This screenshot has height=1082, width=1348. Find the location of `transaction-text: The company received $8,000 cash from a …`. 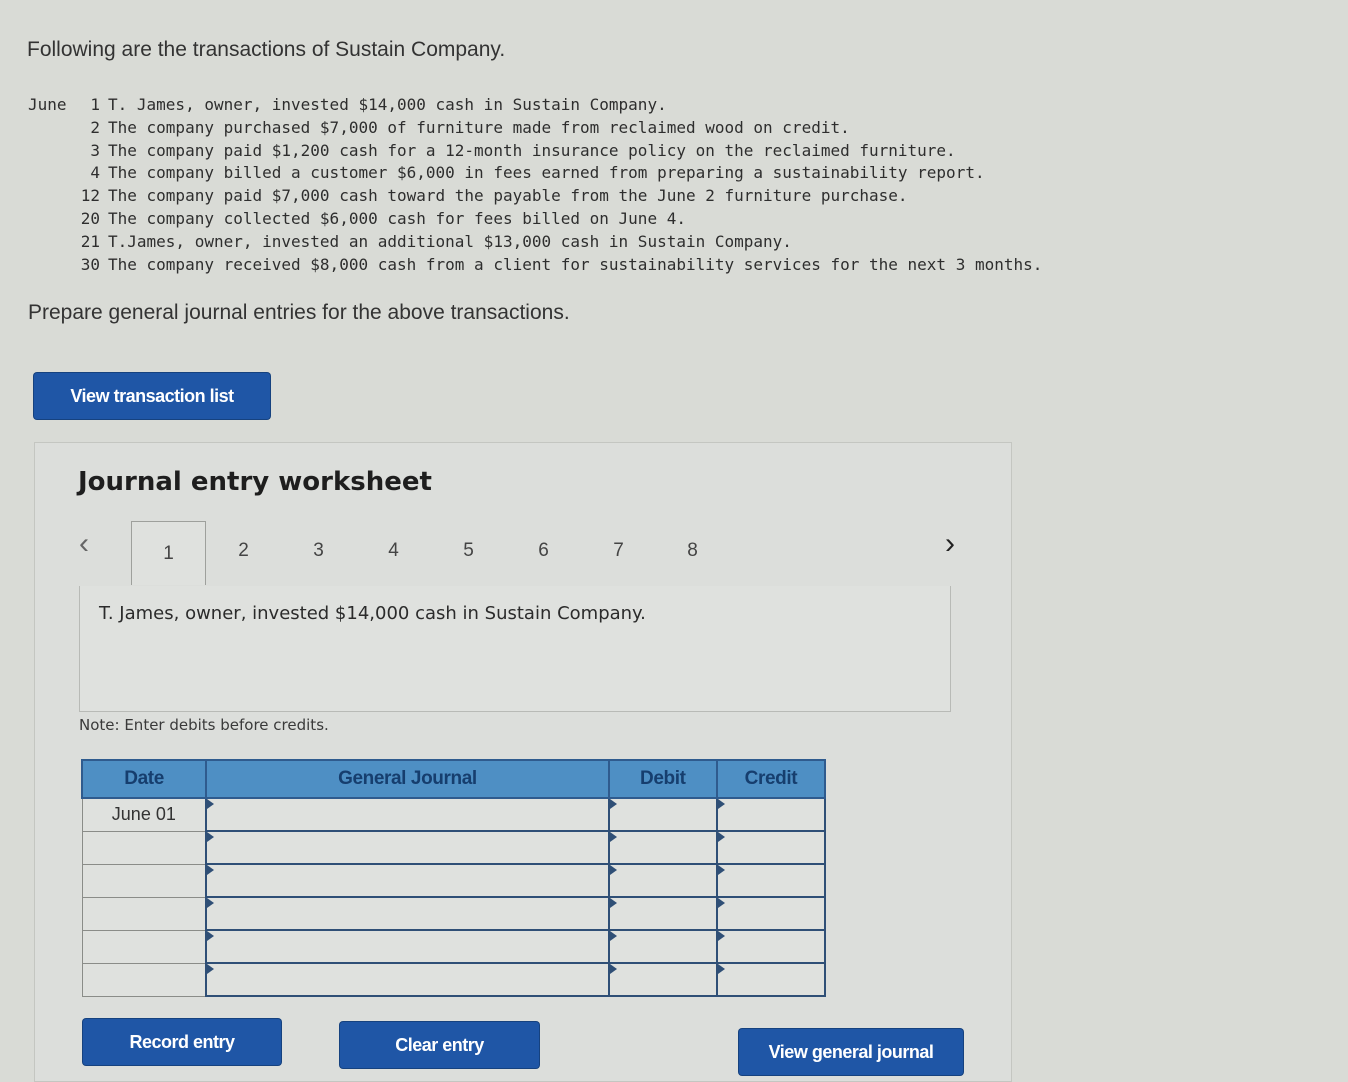

transaction-text: The company received $8,000 cash from a … is located at coordinates (575, 264).